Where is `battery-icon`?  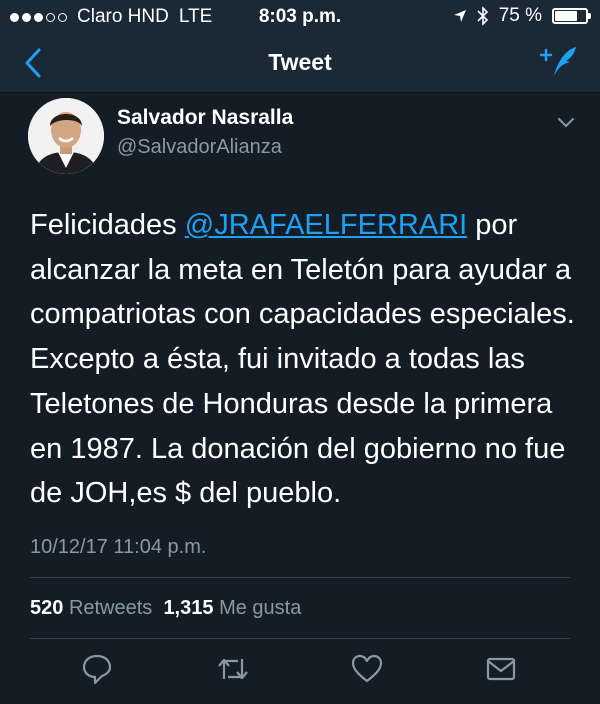
battery-icon is located at coordinates (571, 16).